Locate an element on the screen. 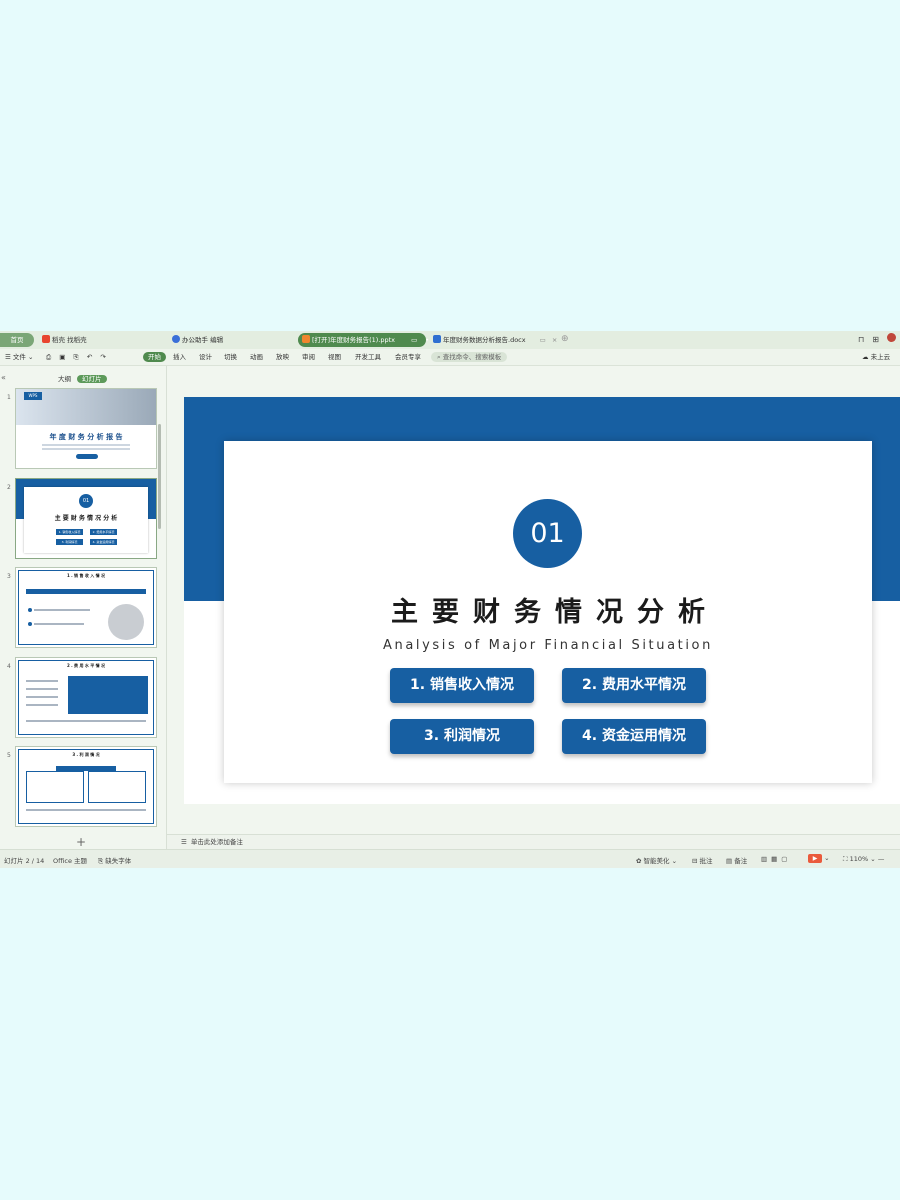 The width and height of the screenshot is (900, 1200). panel-view-tabs: 大纲 幻灯片 is located at coordinates (82, 378).